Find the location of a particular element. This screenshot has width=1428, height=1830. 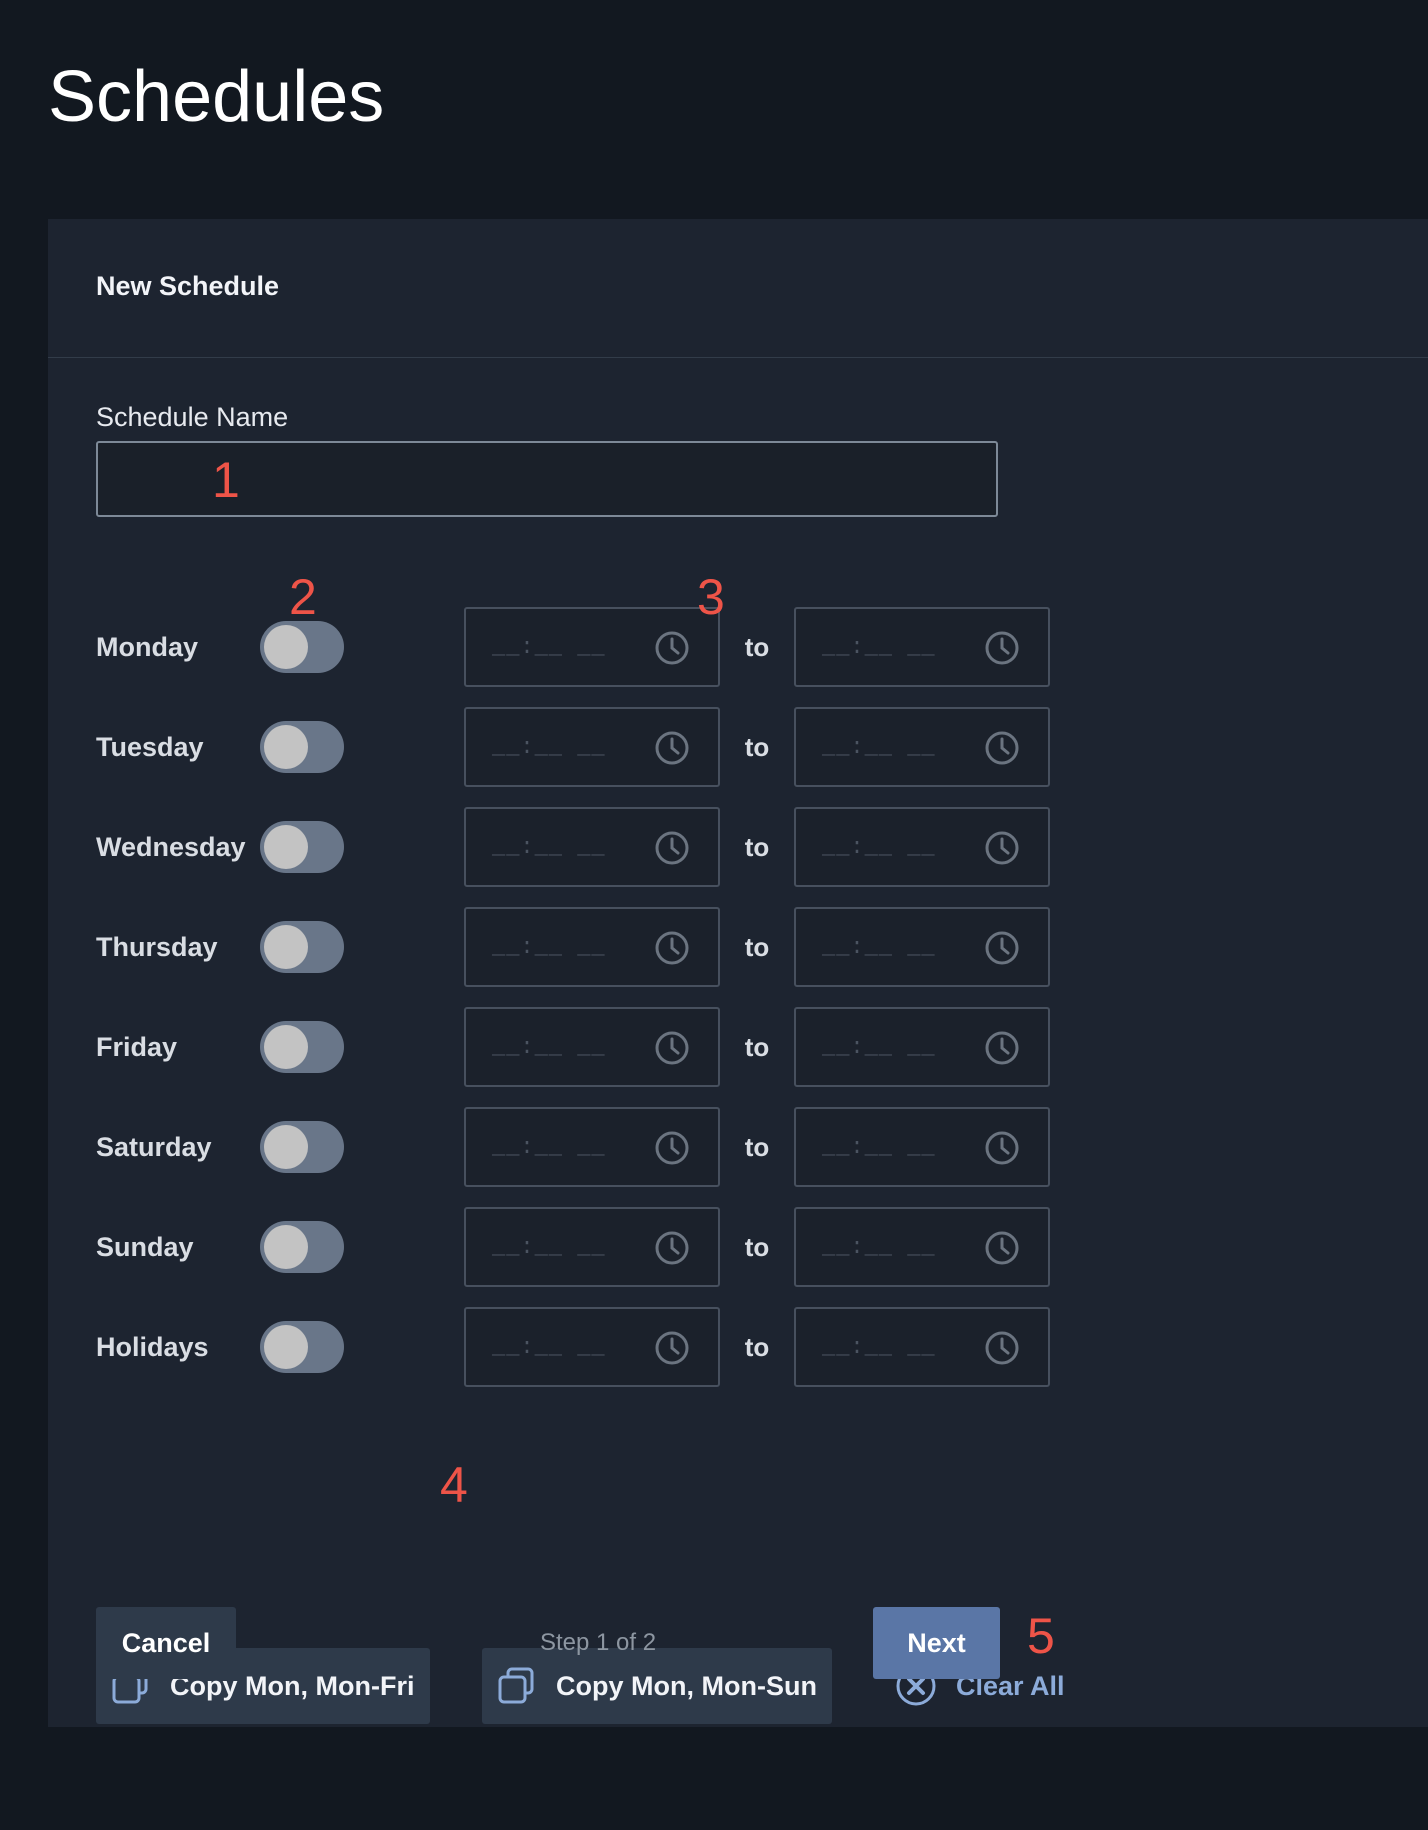

day-row-wednesday: Wednesday __:__ __ to __:__ __ is located at coordinates (573, 847).